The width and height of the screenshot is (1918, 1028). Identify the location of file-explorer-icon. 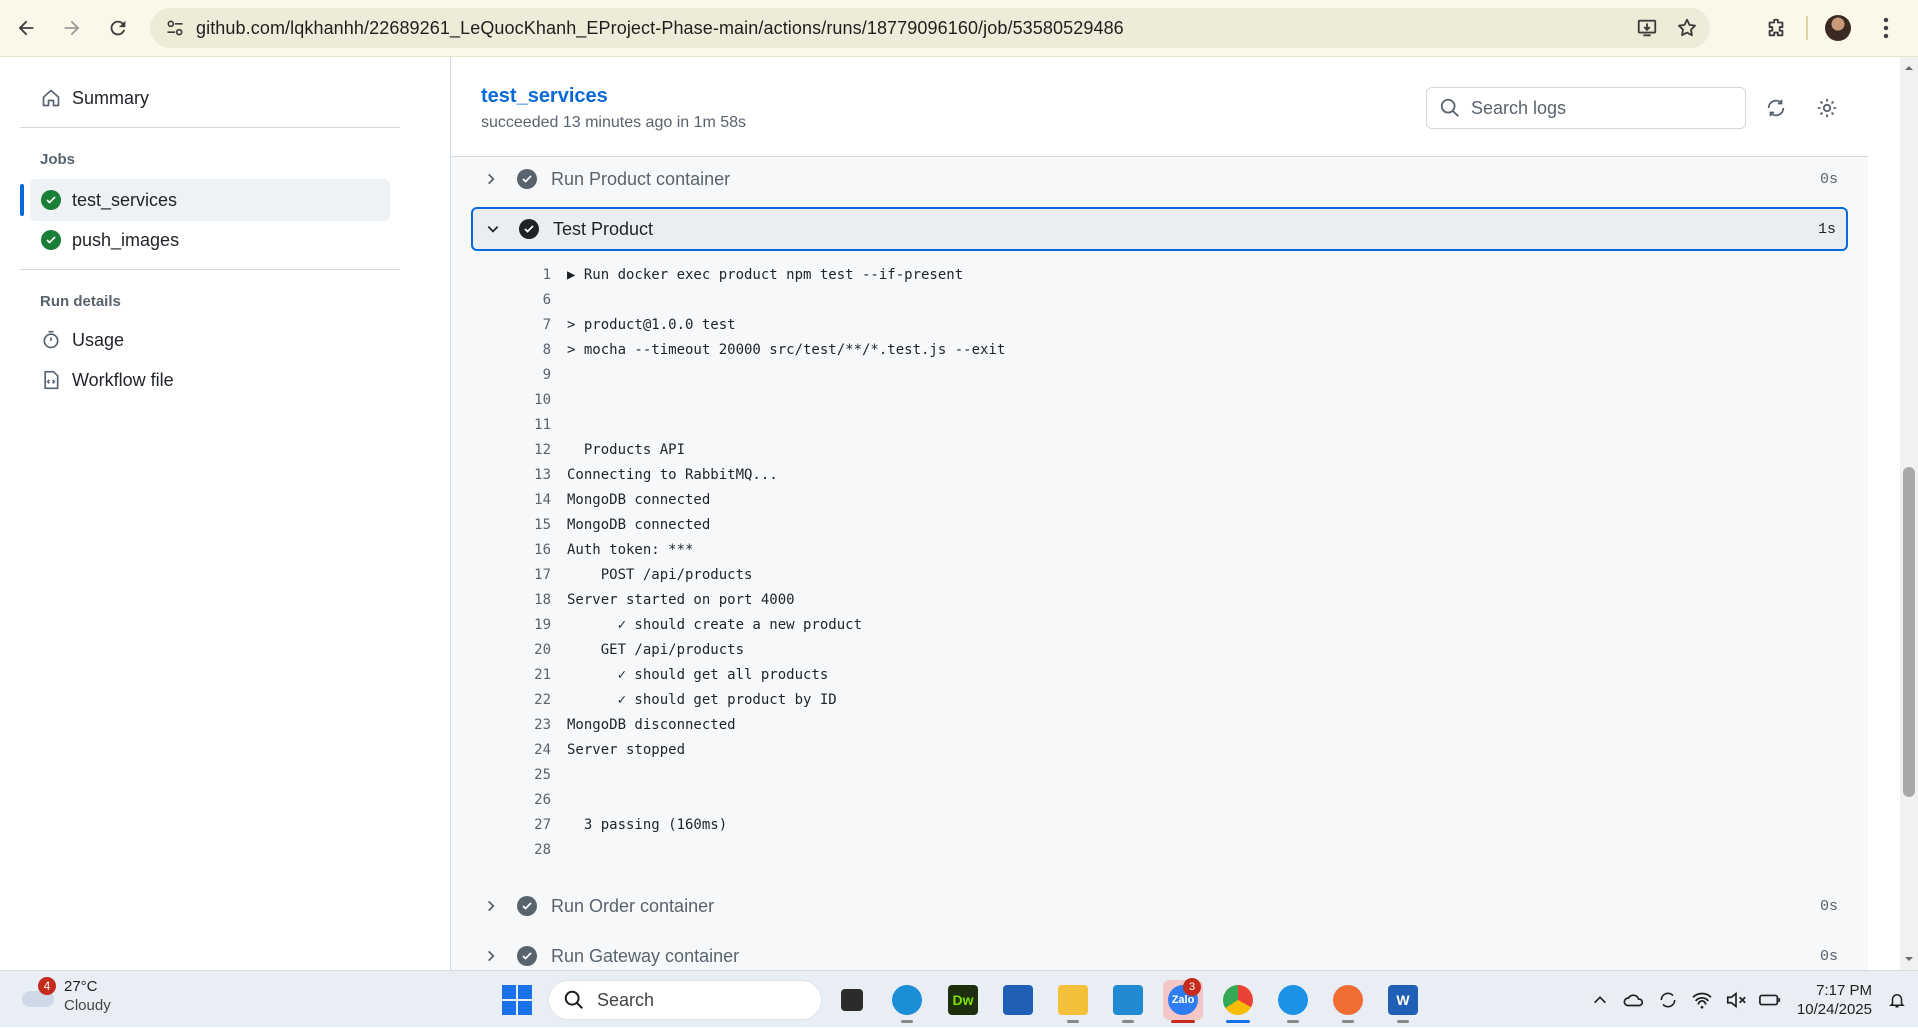
(1073, 1001).